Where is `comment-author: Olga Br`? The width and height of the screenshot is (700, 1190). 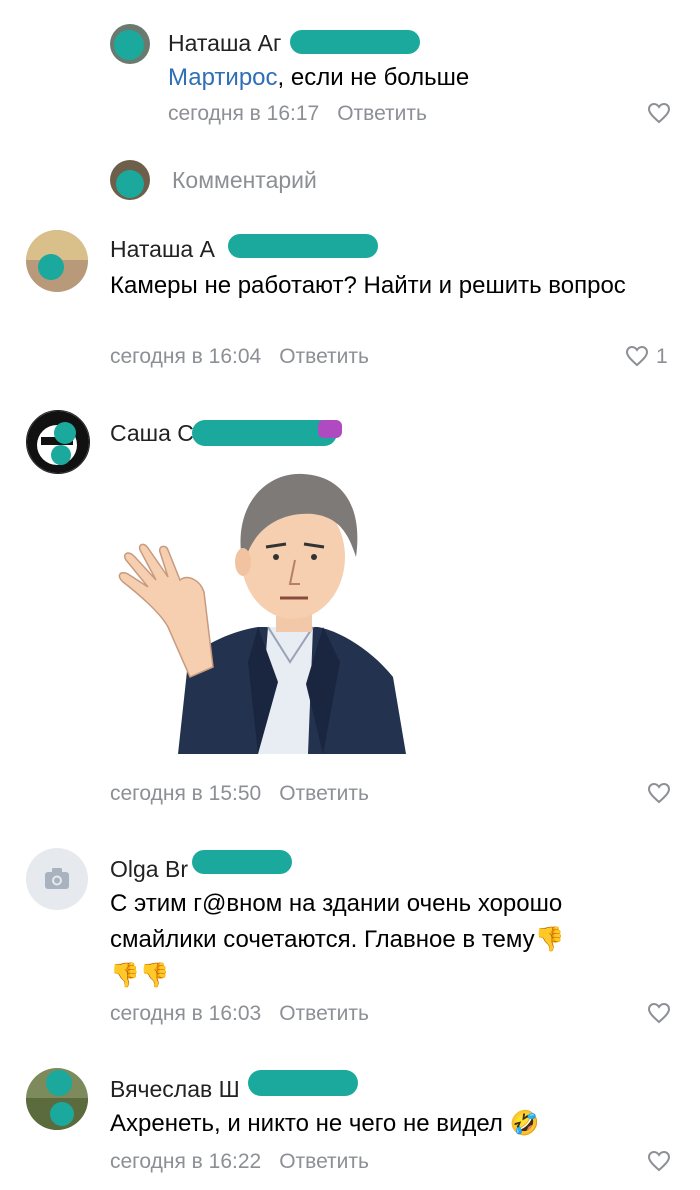
comment-author: Olga Br is located at coordinates (149, 869).